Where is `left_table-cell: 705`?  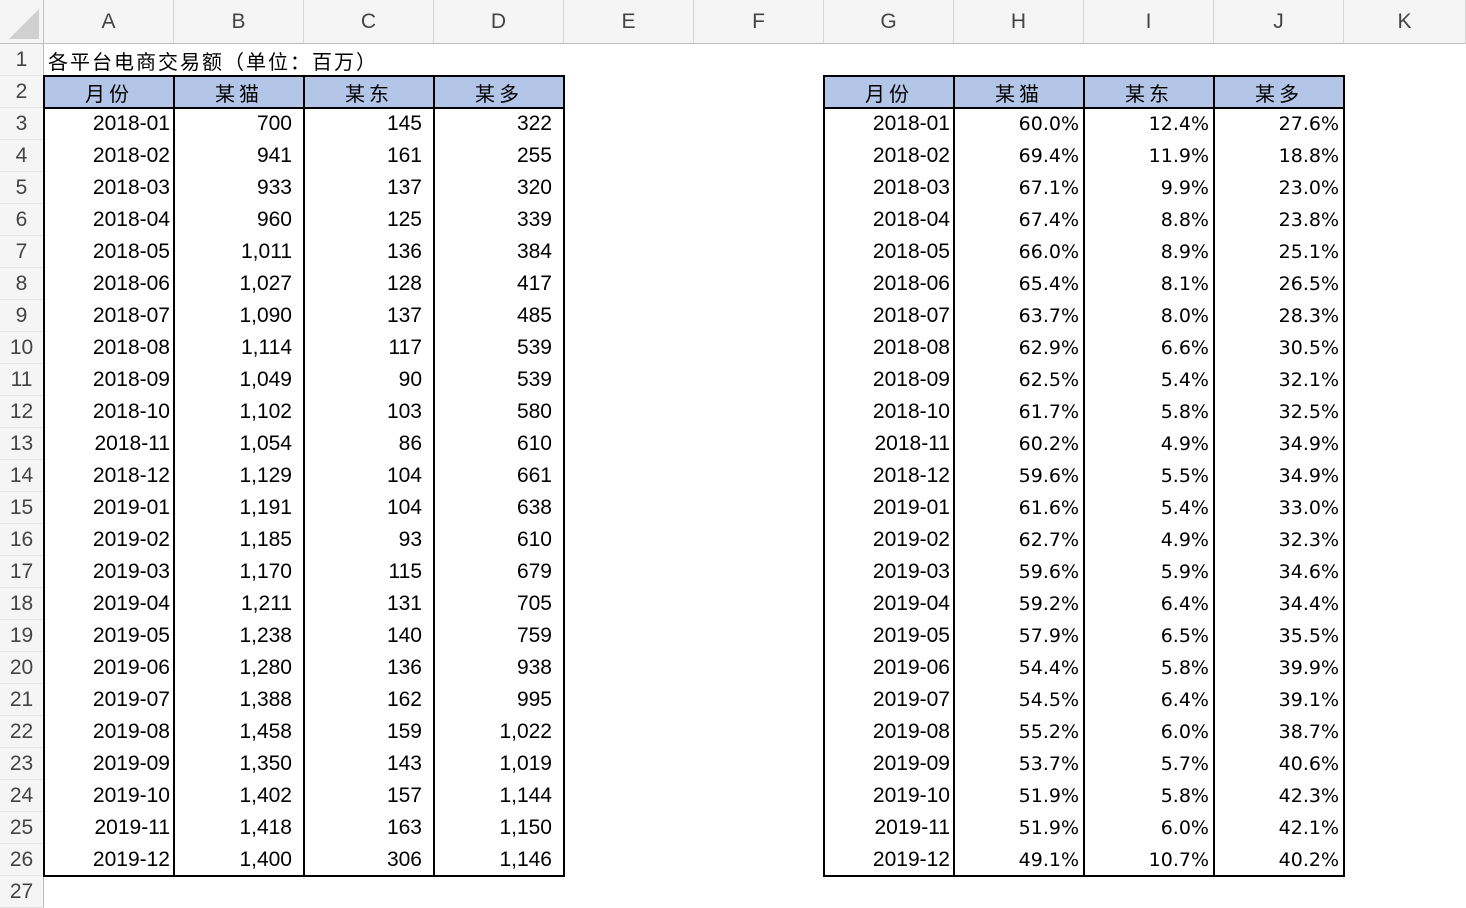
left_table-cell: 705 is located at coordinates (499, 604).